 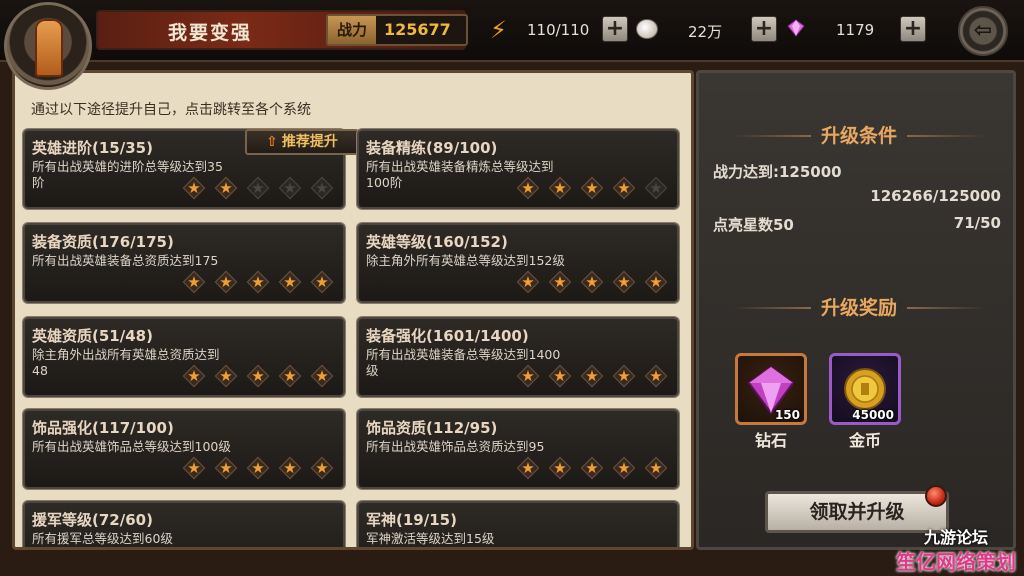 What do you see at coordinates (184, 357) in the screenshot?
I see `improvement-card: 英雄资质(51/48) 除主角外出战所有英雄总资质达到48 ★ ★ ★ ★ ★` at bounding box center [184, 357].